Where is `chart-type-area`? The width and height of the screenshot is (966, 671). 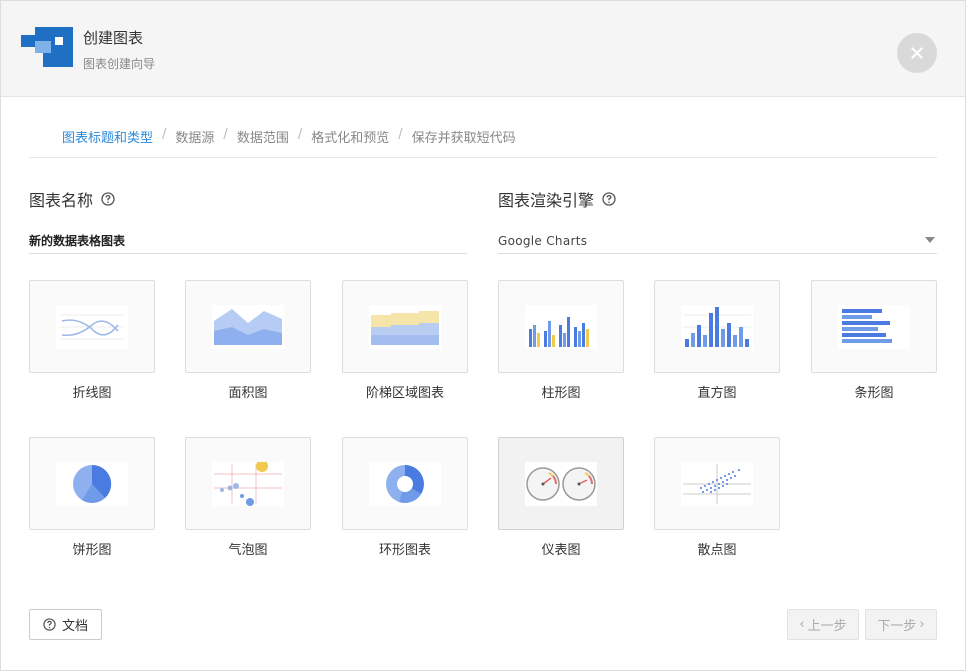 chart-type-area is located at coordinates (248, 326).